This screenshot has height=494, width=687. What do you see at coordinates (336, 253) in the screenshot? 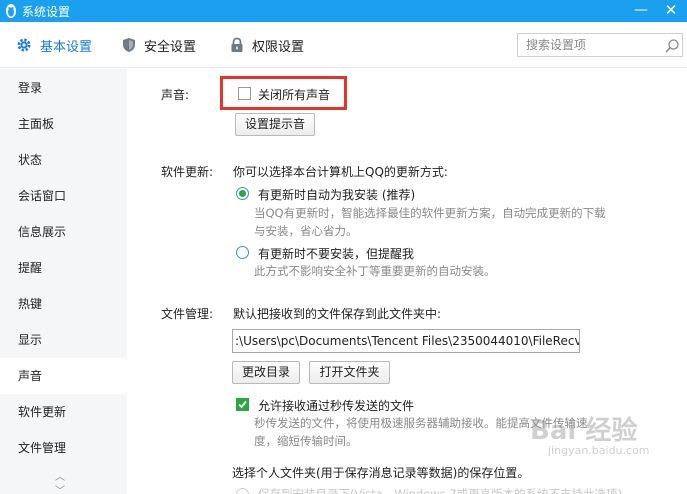
I see `remind-update-label: 有更新时不要安装，但提醒我` at bounding box center [336, 253].